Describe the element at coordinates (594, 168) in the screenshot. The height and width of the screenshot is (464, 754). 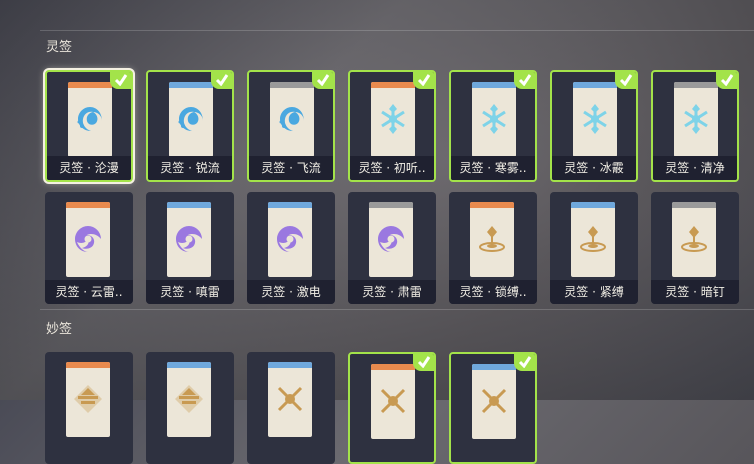
I see `card-label: 灵签 · 冰霰` at that location.